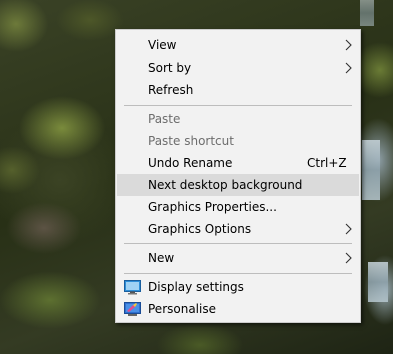 Image resolution: width=393 pixels, height=354 pixels. What do you see at coordinates (190, 163) in the screenshot?
I see `menu-item-label: Undo Rename` at bounding box center [190, 163].